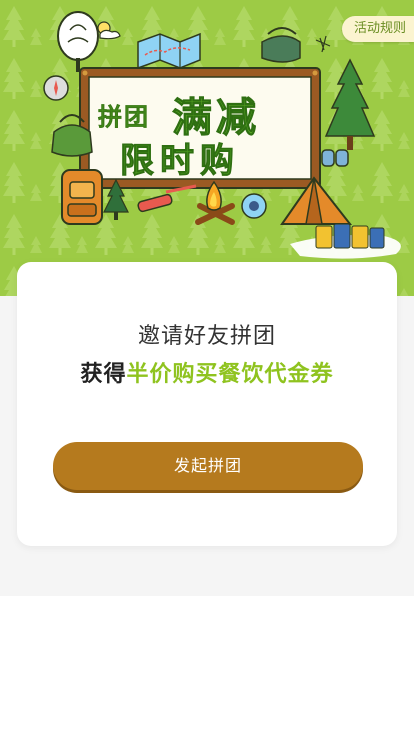  Describe the element at coordinates (103, 374) in the screenshot. I see `reward-prefix: 获得` at that location.